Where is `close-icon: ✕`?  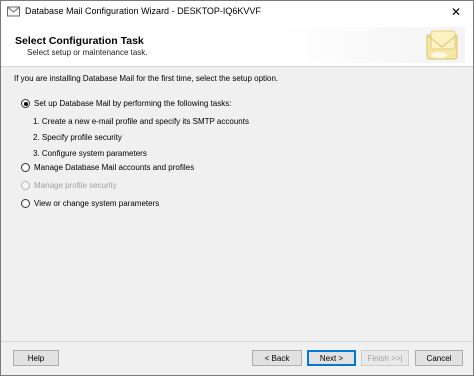
close-icon: ✕ is located at coordinates (456, 12).